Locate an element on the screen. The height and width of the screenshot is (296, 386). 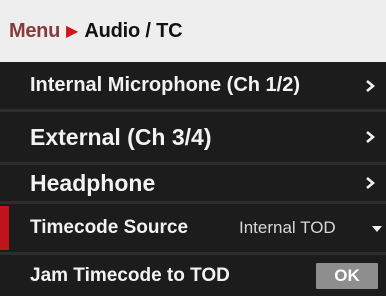
chevron-down-icon is located at coordinates (377, 228).